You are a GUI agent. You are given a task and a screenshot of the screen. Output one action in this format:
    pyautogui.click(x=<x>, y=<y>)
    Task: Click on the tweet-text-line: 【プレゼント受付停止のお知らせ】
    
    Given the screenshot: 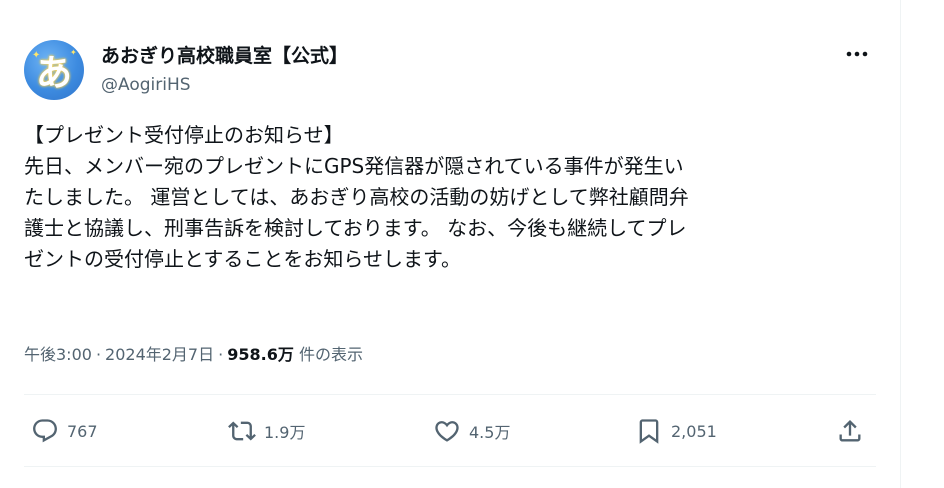 What is the action you would take?
    pyautogui.click(x=184, y=135)
    